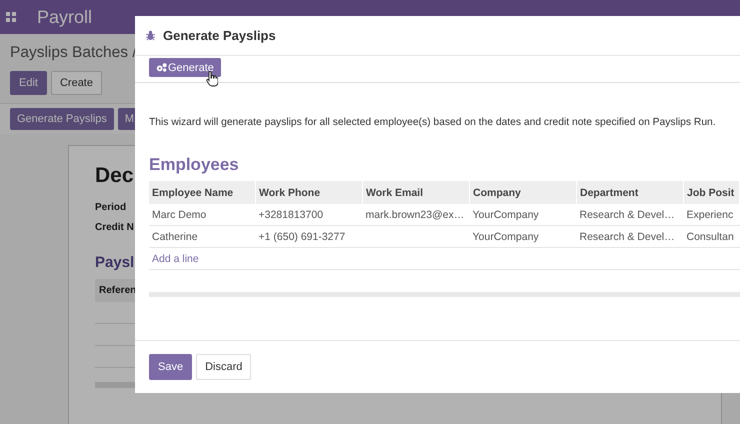  I want to click on column-header: Department, so click(630, 192).